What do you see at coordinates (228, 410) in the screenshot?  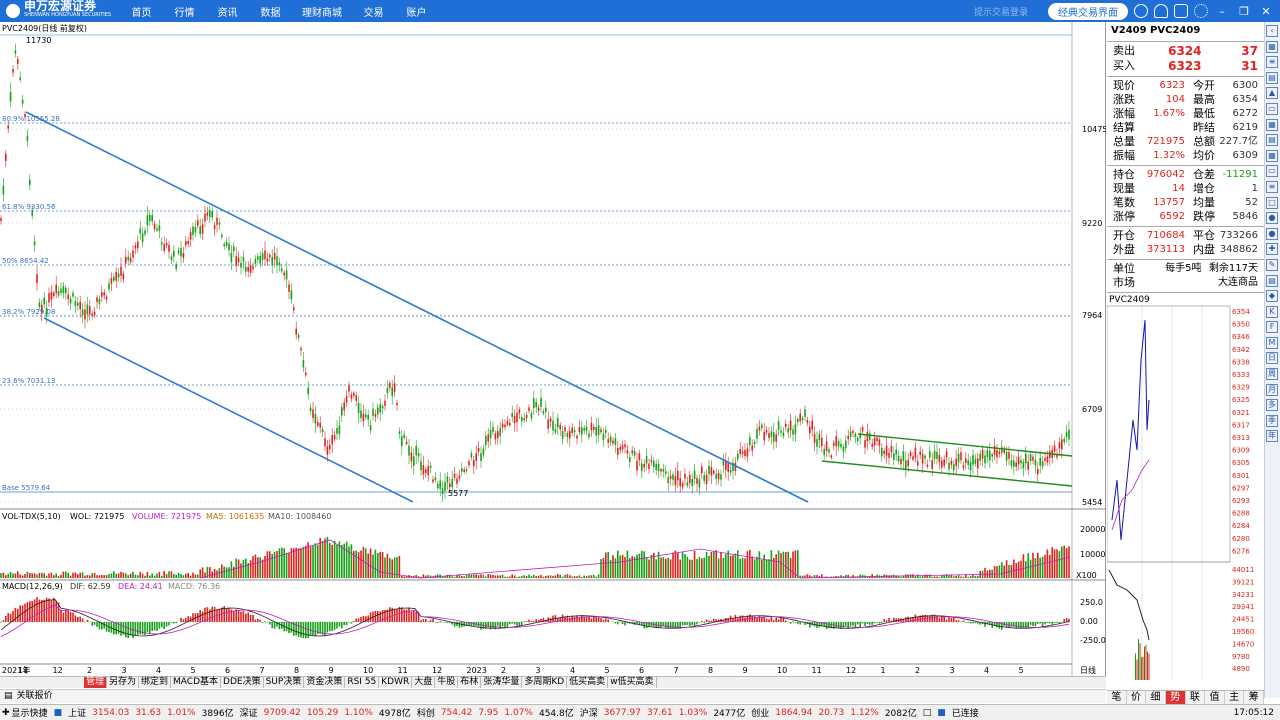 I see `channel-lower-line` at bounding box center [228, 410].